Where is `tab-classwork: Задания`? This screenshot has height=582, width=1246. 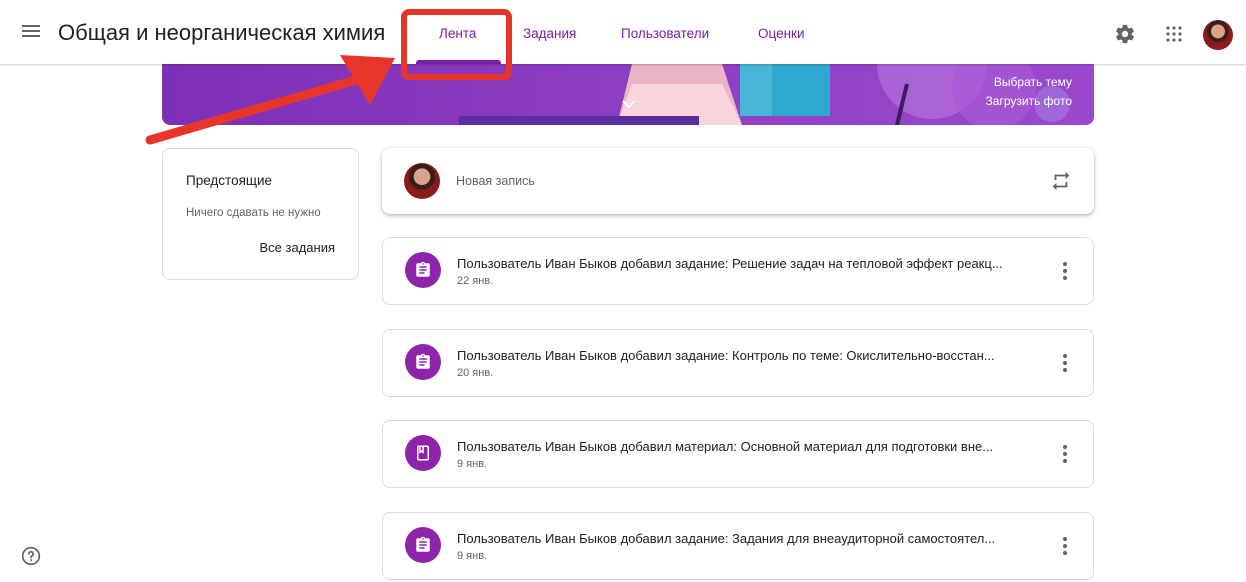 tab-classwork: Задания is located at coordinates (549, 33).